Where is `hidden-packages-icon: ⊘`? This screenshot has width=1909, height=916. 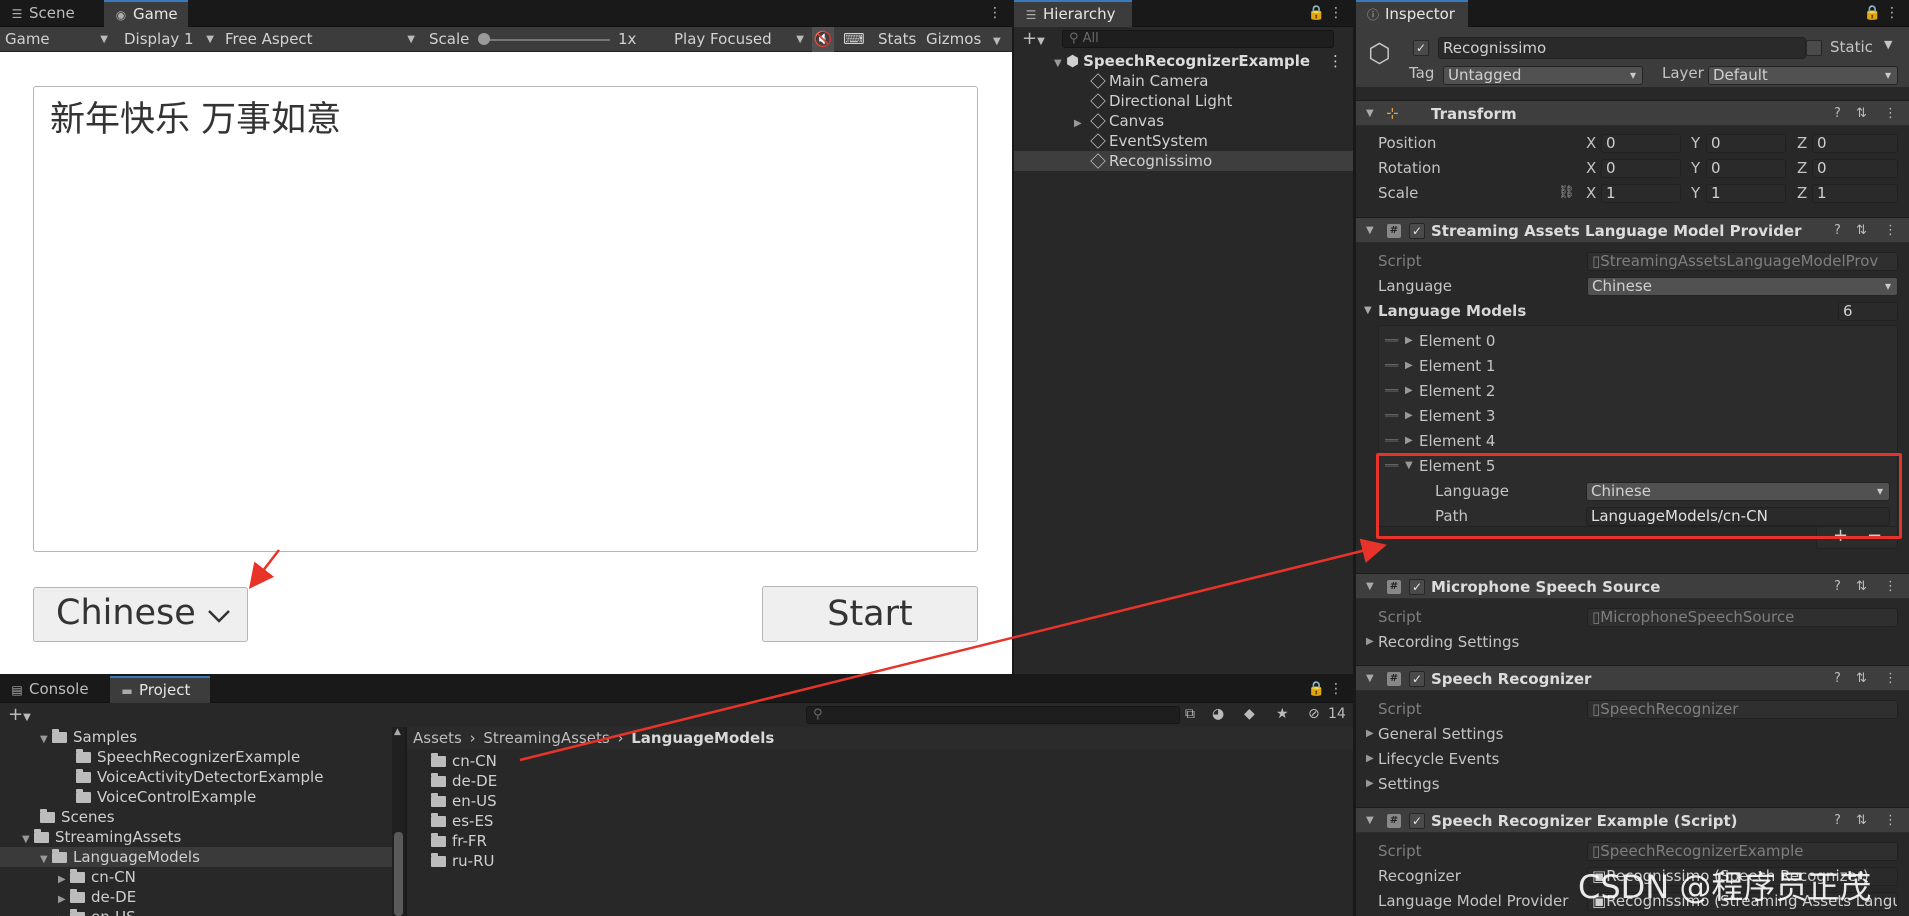 hidden-packages-icon: ⊘ is located at coordinates (1314, 714).